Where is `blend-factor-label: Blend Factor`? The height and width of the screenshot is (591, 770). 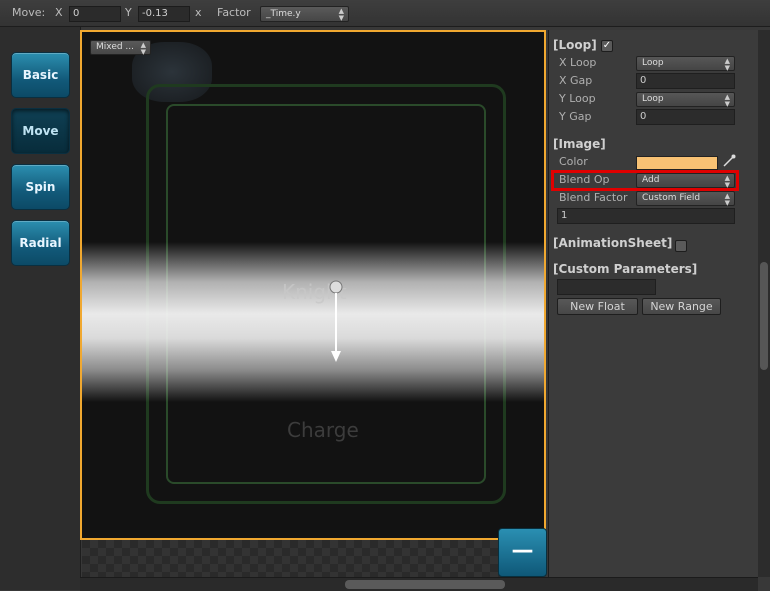
blend-factor-label: Blend Factor is located at coordinates (593, 197).